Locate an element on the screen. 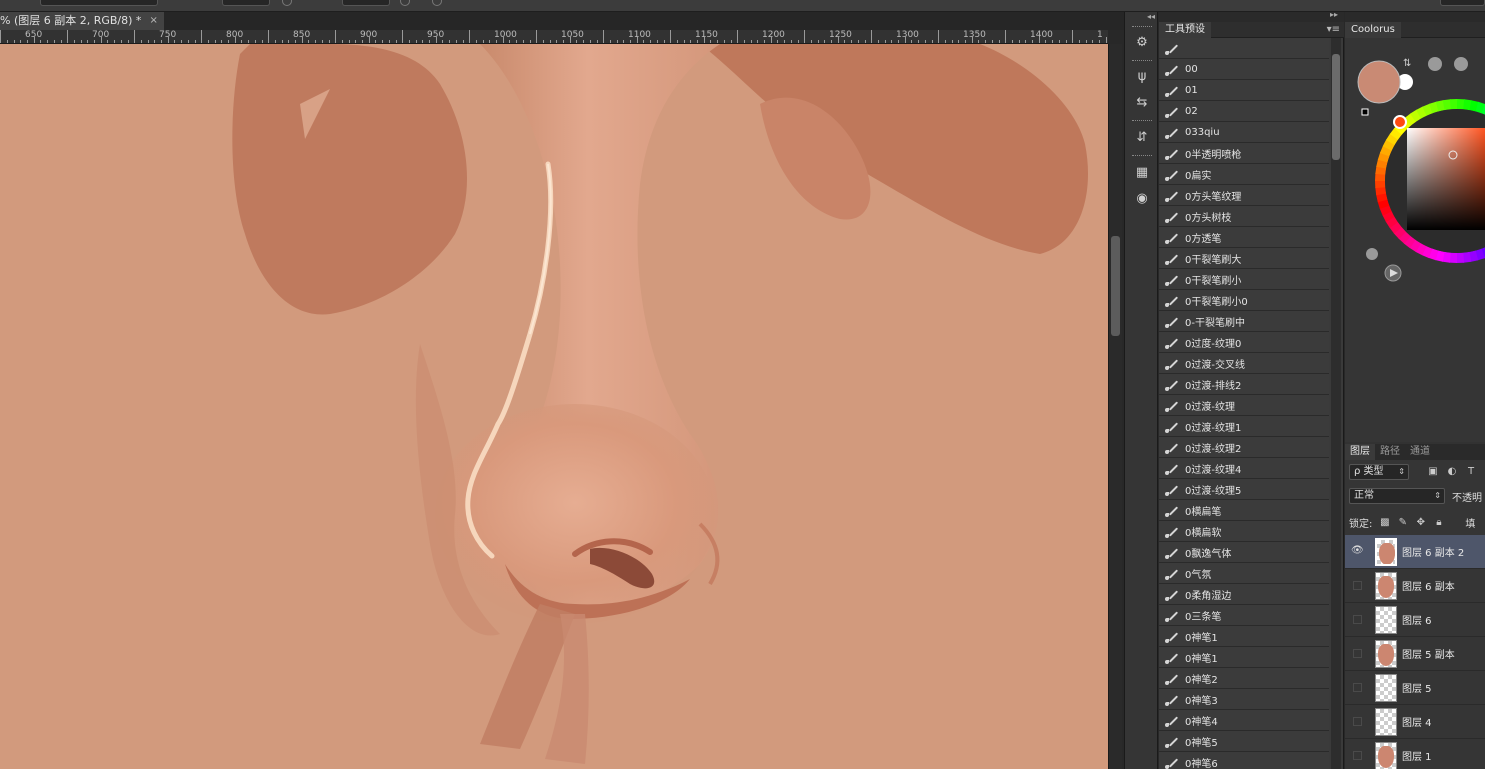 The width and height of the screenshot is (1485, 769). canvas-vertical-scrollbar is located at coordinates (1115, 406).